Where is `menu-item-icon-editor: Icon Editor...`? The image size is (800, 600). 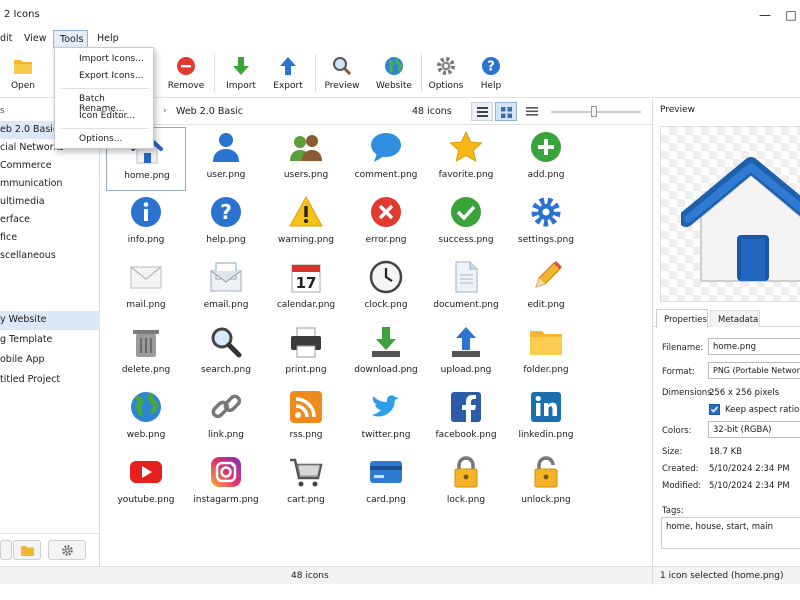 menu-item-icon-editor: Icon Editor... is located at coordinates (107, 116).